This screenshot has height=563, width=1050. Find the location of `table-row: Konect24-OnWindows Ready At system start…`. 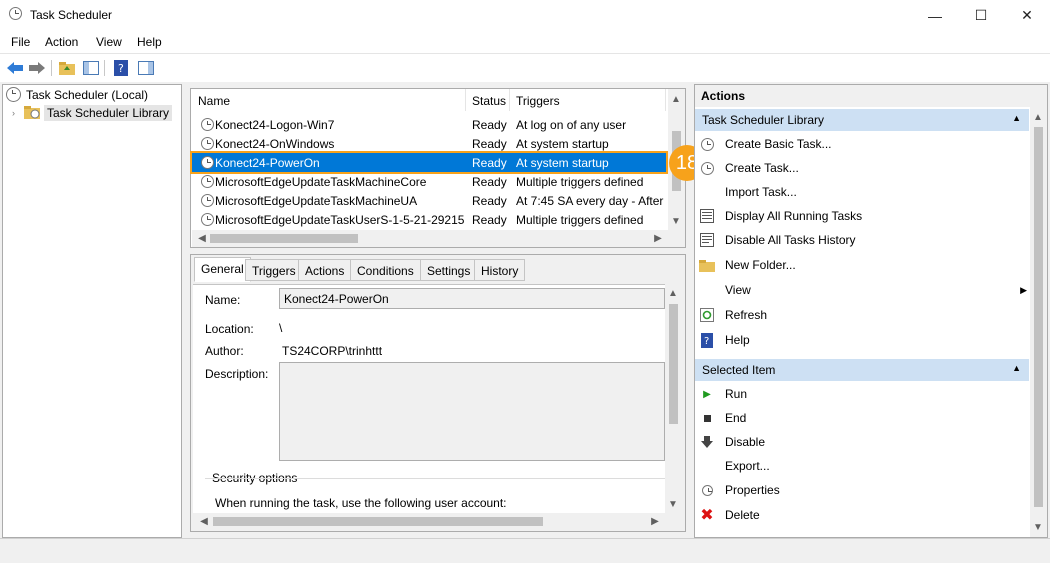

table-row: Konect24-OnWindows Ready At system start… is located at coordinates (429, 143).